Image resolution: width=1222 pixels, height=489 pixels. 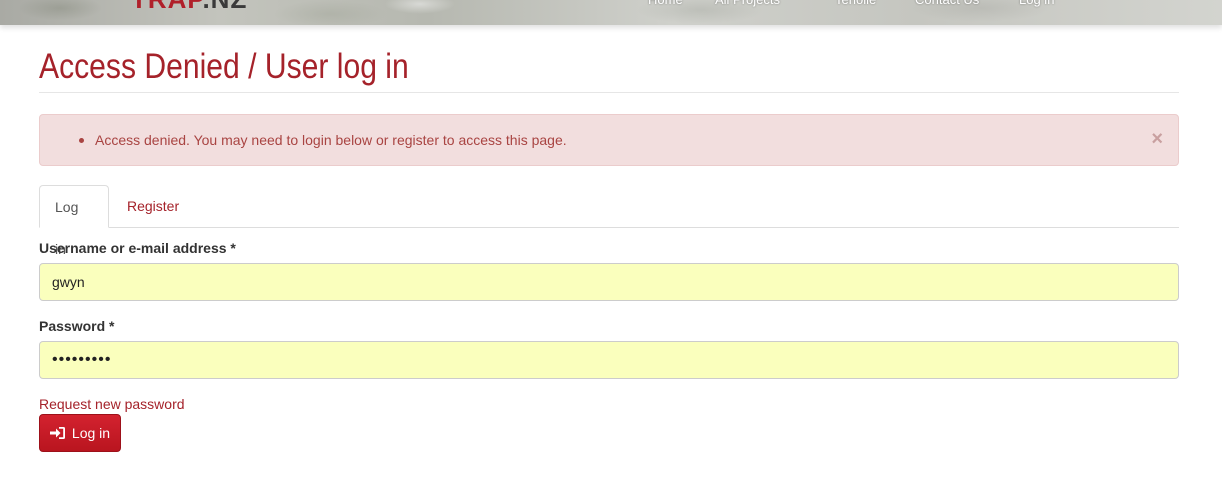 What do you see at coordinates (666, 4) in the screenshot?
I see `nav-item-home: Home` at bounding box center [666, 4].